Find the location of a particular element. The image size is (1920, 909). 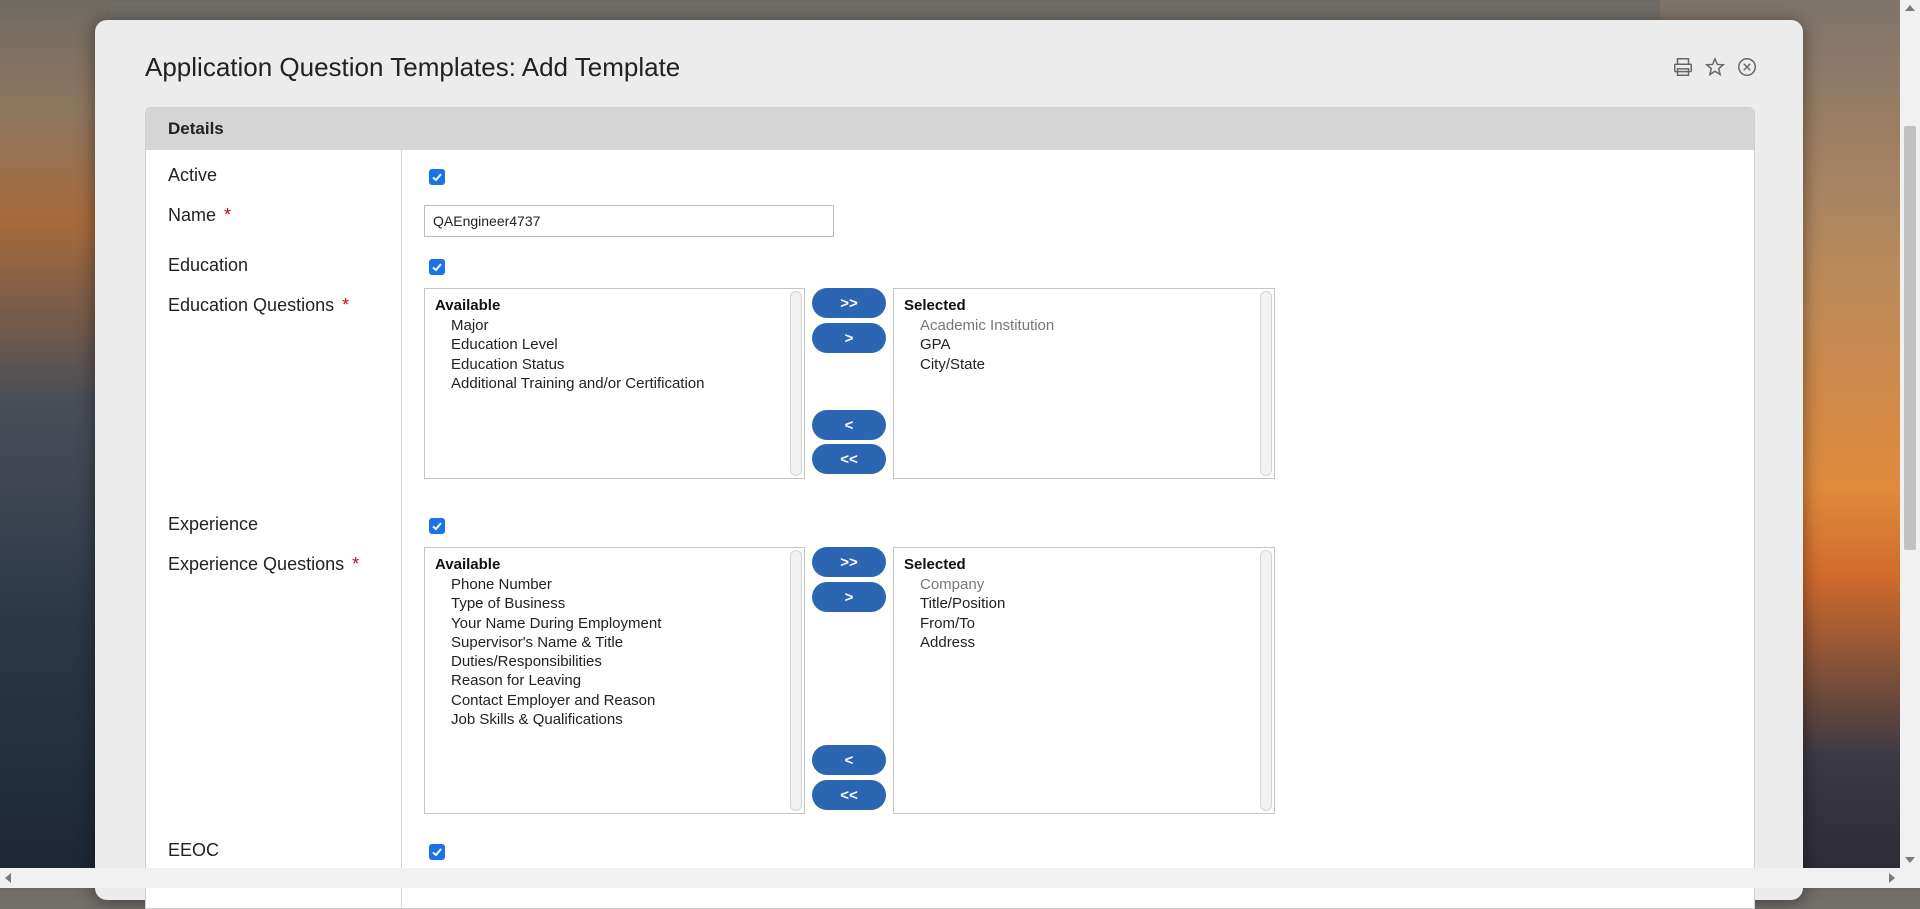

list-item: Title/Position is located at coordinates (962, 603).